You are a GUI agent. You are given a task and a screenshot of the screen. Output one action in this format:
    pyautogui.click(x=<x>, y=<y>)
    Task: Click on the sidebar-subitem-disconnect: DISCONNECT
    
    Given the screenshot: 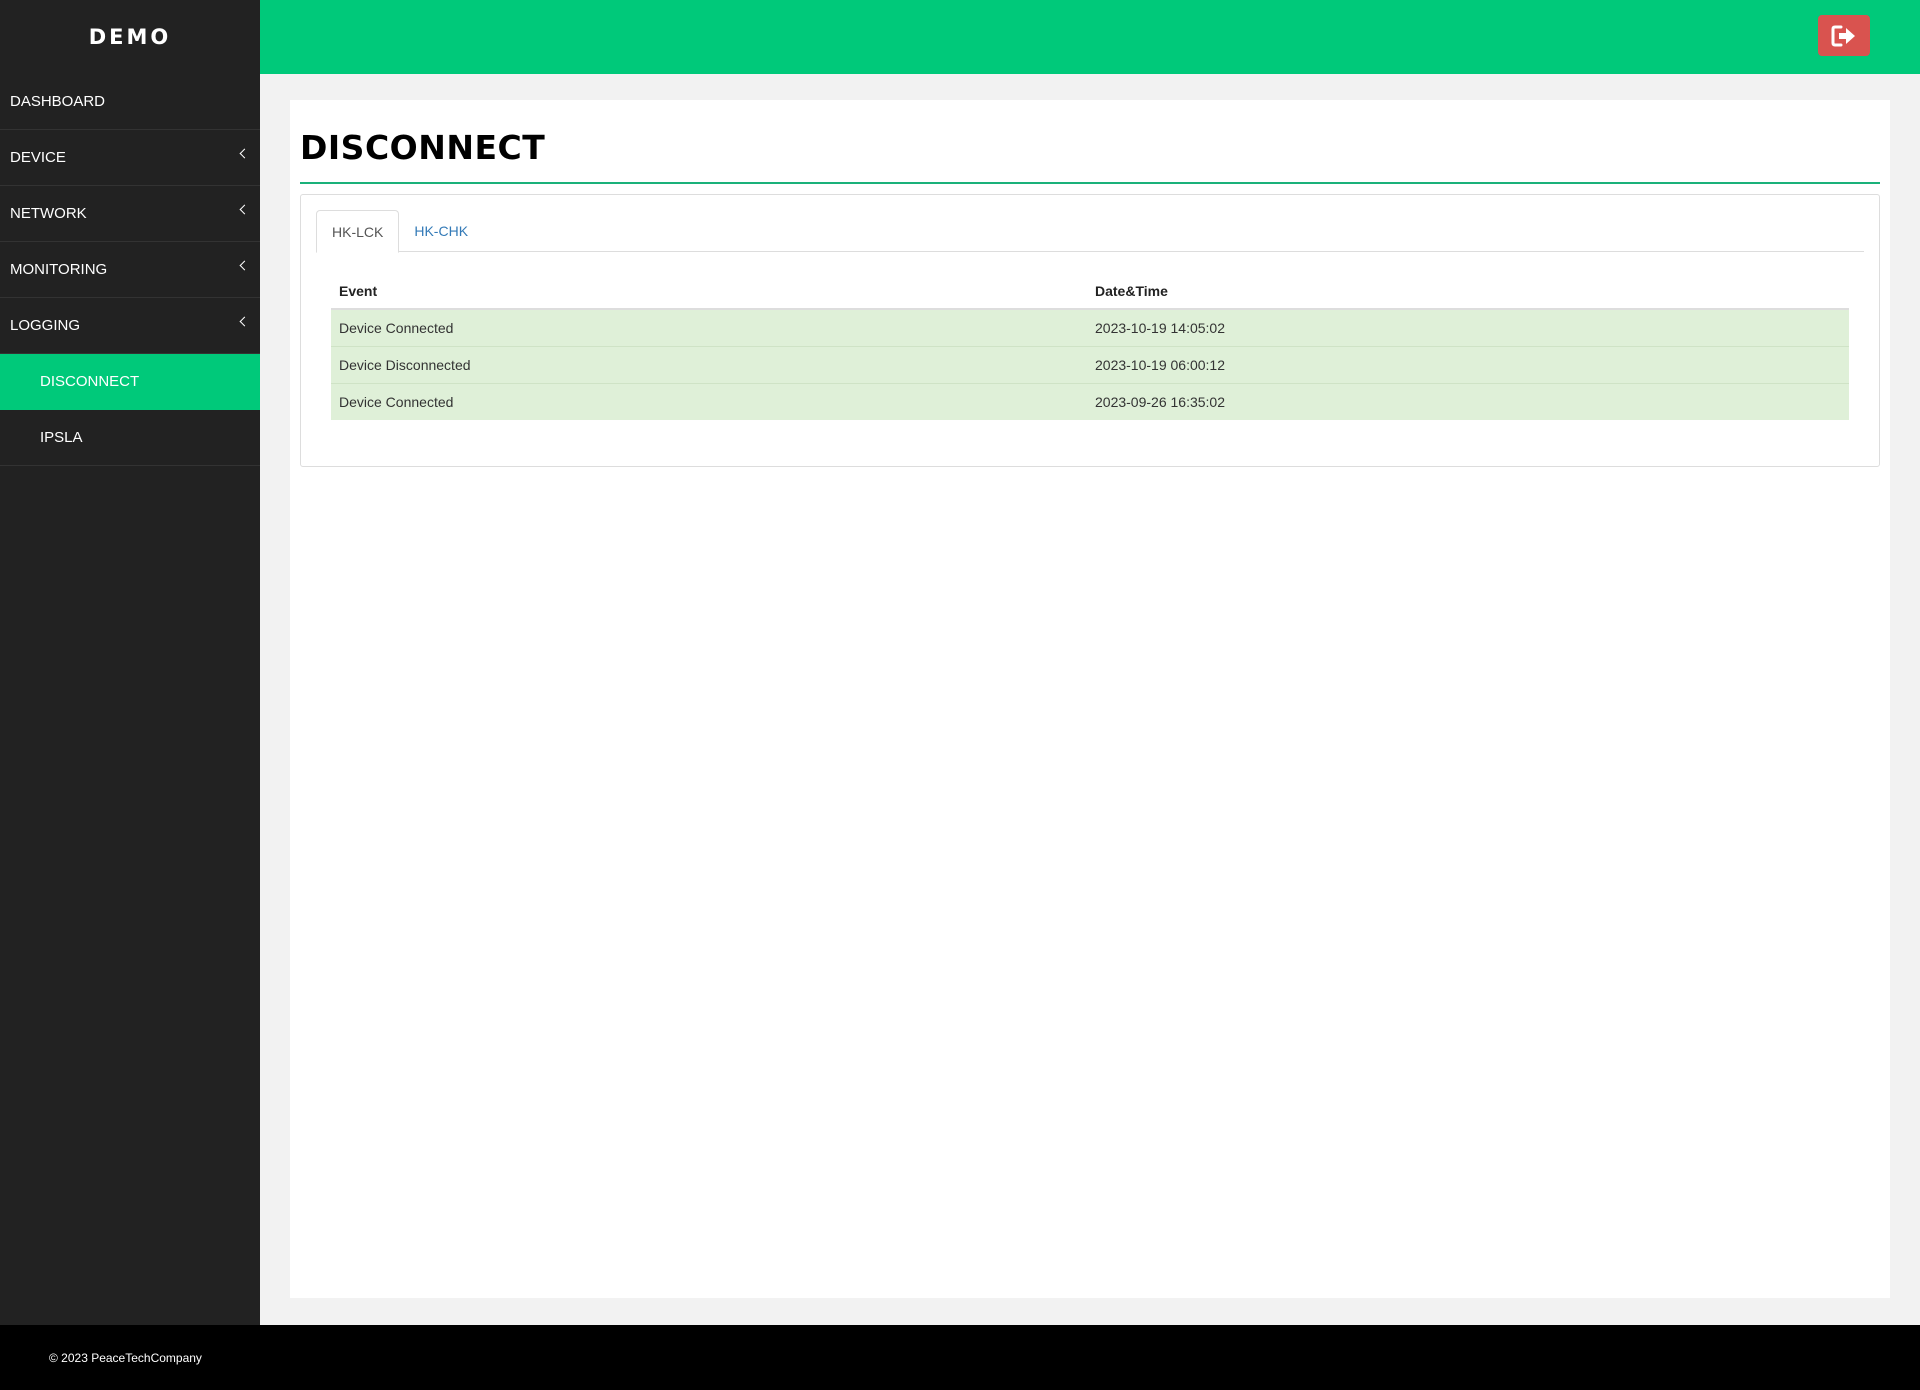 What is the action you would take?
    pyautogui.click(x=130, y=382)
    